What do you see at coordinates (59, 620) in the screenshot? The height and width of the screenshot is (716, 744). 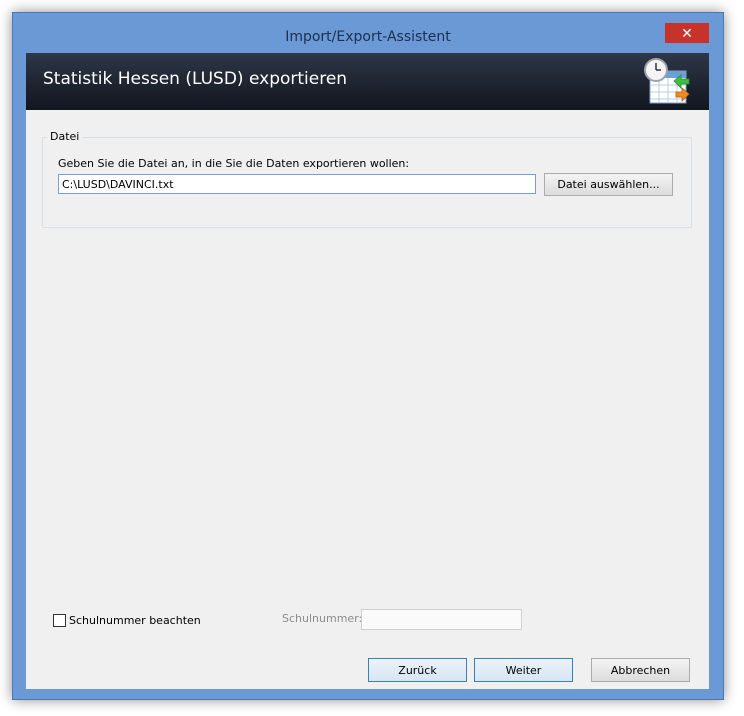 I see `schulnummer-checkbox` at bounding box center [59, 620].